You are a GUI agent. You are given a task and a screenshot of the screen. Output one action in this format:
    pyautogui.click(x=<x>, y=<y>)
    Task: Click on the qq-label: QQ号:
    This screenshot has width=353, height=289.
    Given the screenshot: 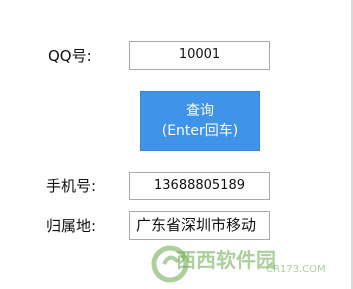 What is the action you would take?
    pyautogui.click(x=70, y=56)
    